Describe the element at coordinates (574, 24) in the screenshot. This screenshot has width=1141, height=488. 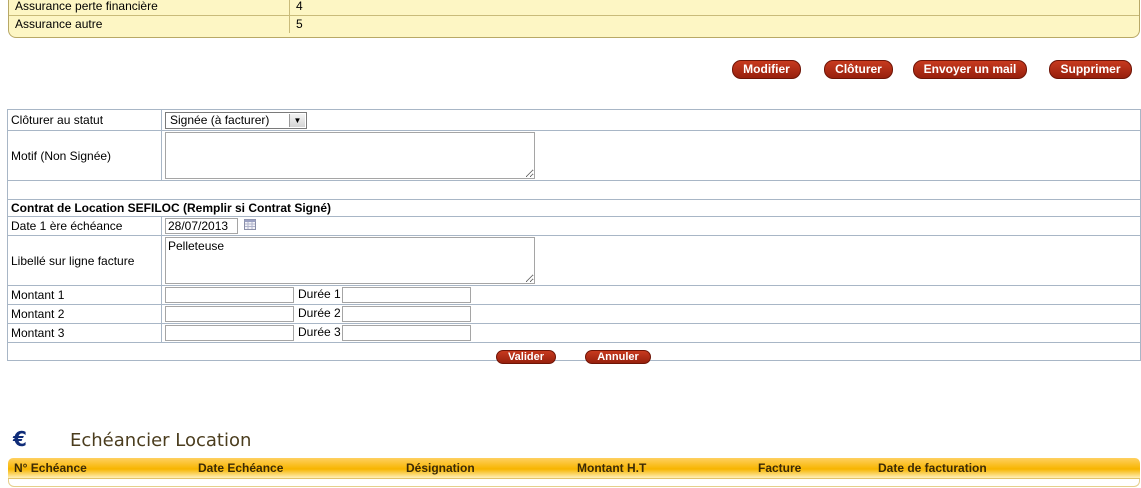
I see `table-row: Assurance autre 5` at that location.